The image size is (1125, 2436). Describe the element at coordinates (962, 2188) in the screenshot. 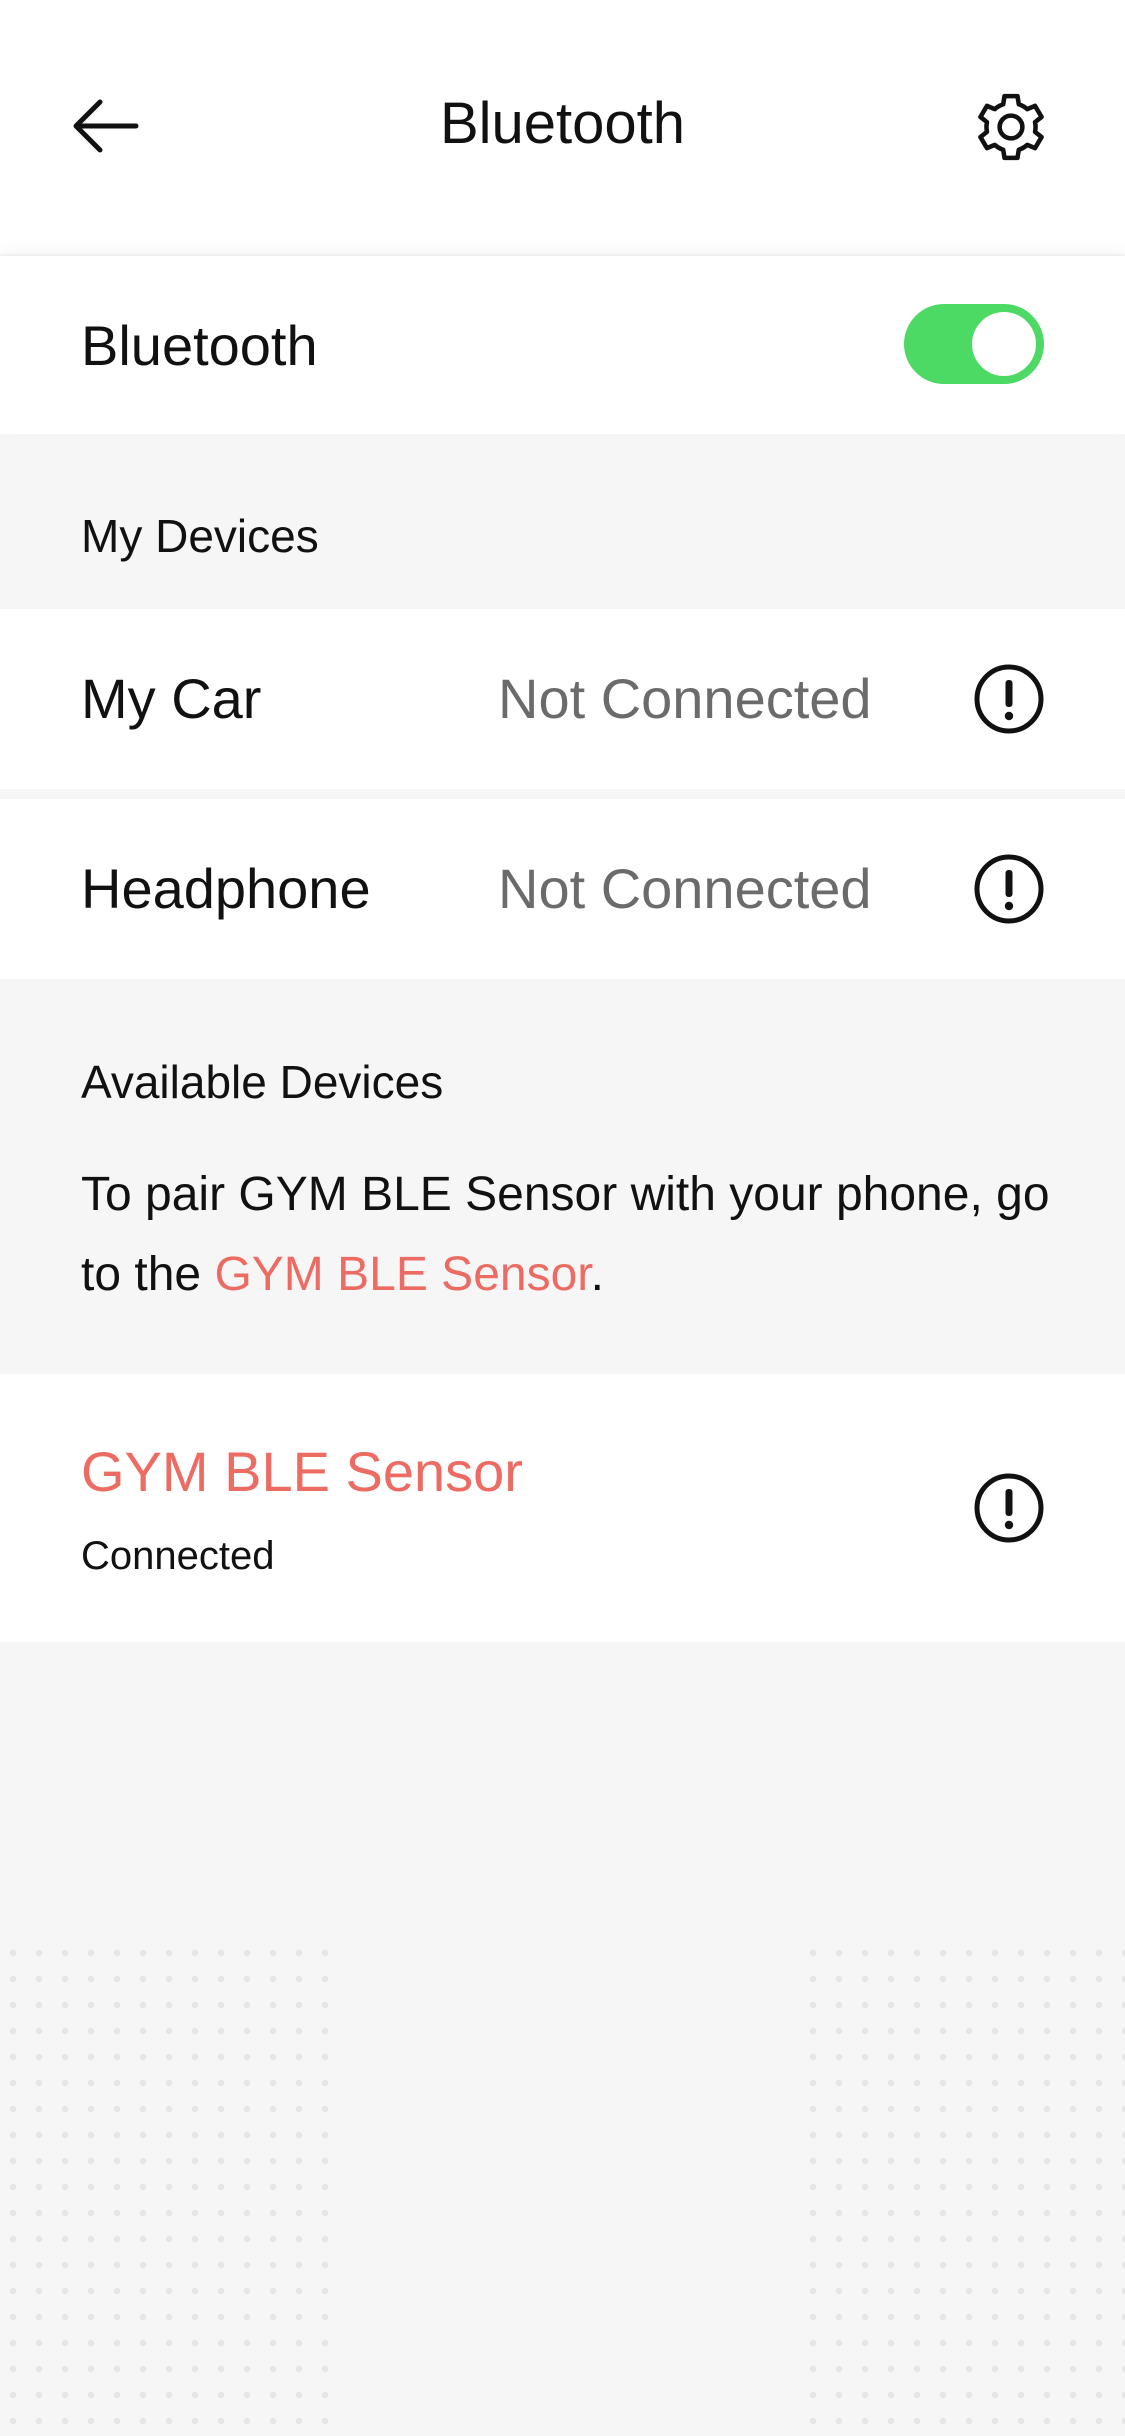

I see `decorative-dots-right` at that location.